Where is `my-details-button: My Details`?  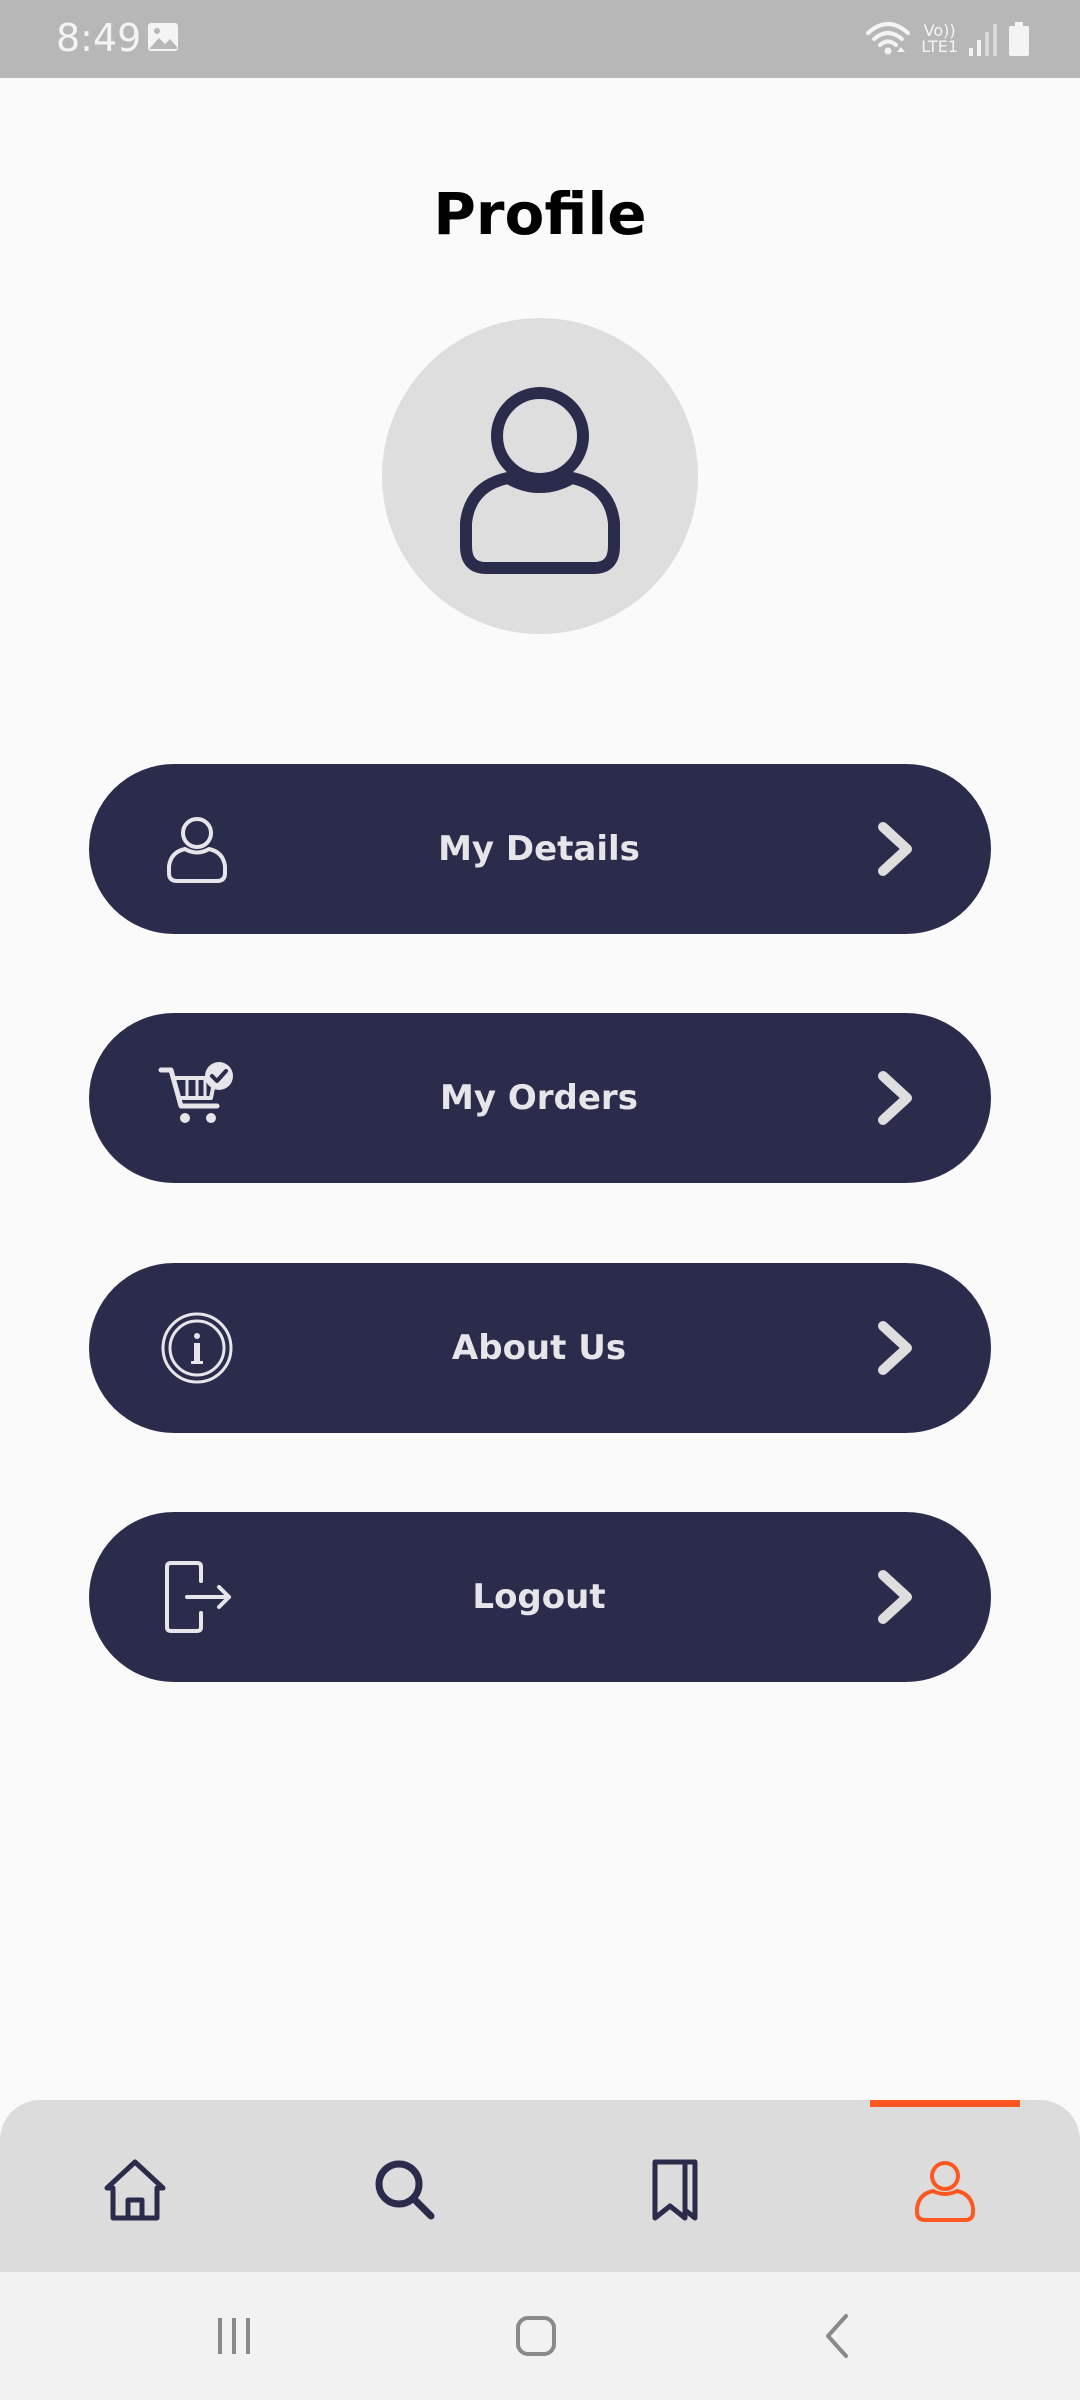 my-details-button: My Details is located at coordinates (540, 849).